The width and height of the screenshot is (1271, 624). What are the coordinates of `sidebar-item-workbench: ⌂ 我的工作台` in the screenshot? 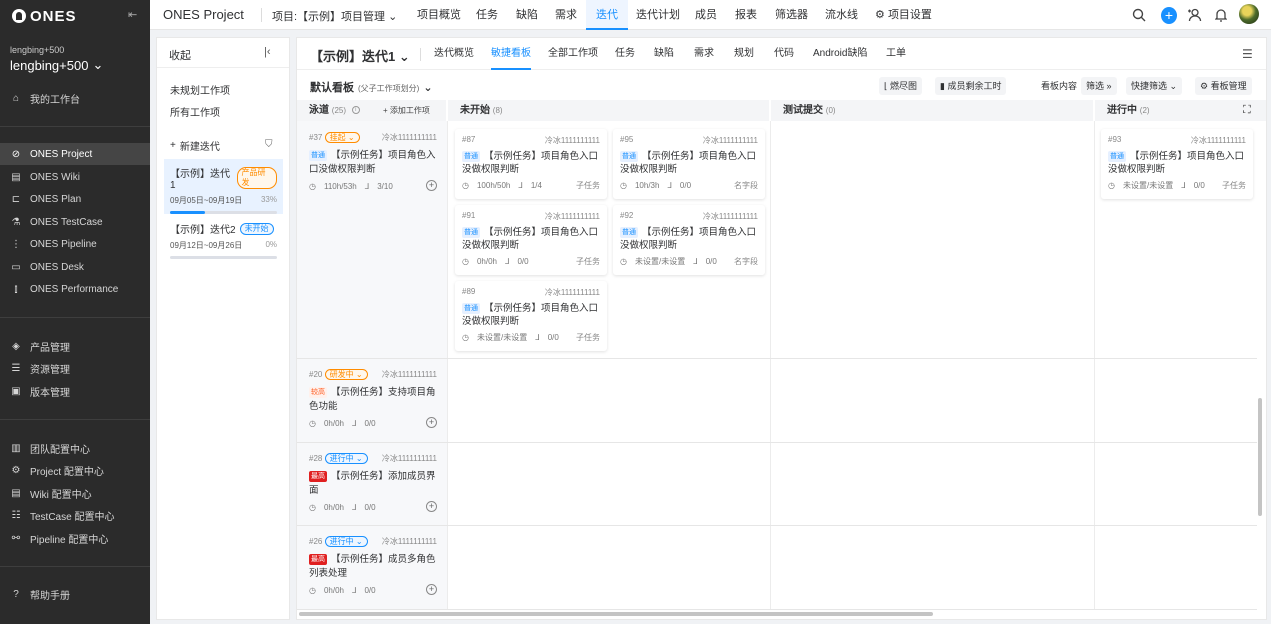 It's located at (75, 98).